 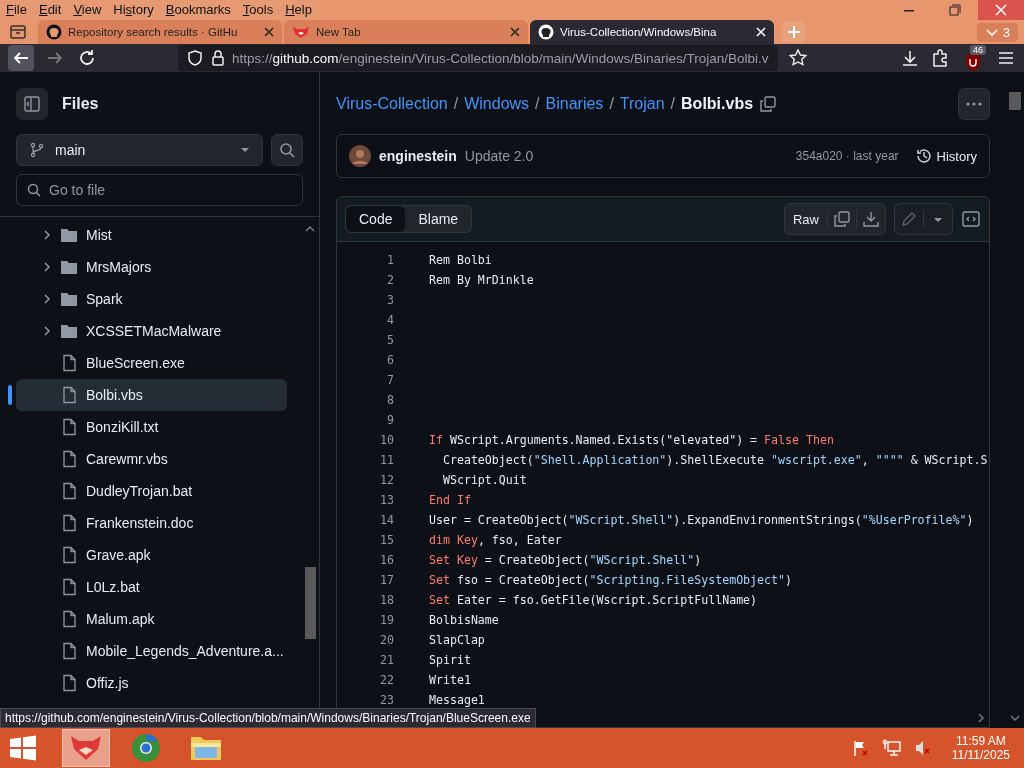 What do you see at coordinates (21, 58) in the screenshot?
I see `back-icon` at bounding box center [21, 58].